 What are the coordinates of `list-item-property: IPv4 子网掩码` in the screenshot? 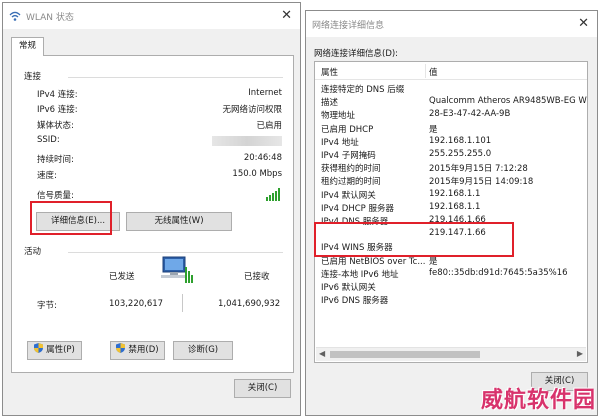 It's located at (348, 156).